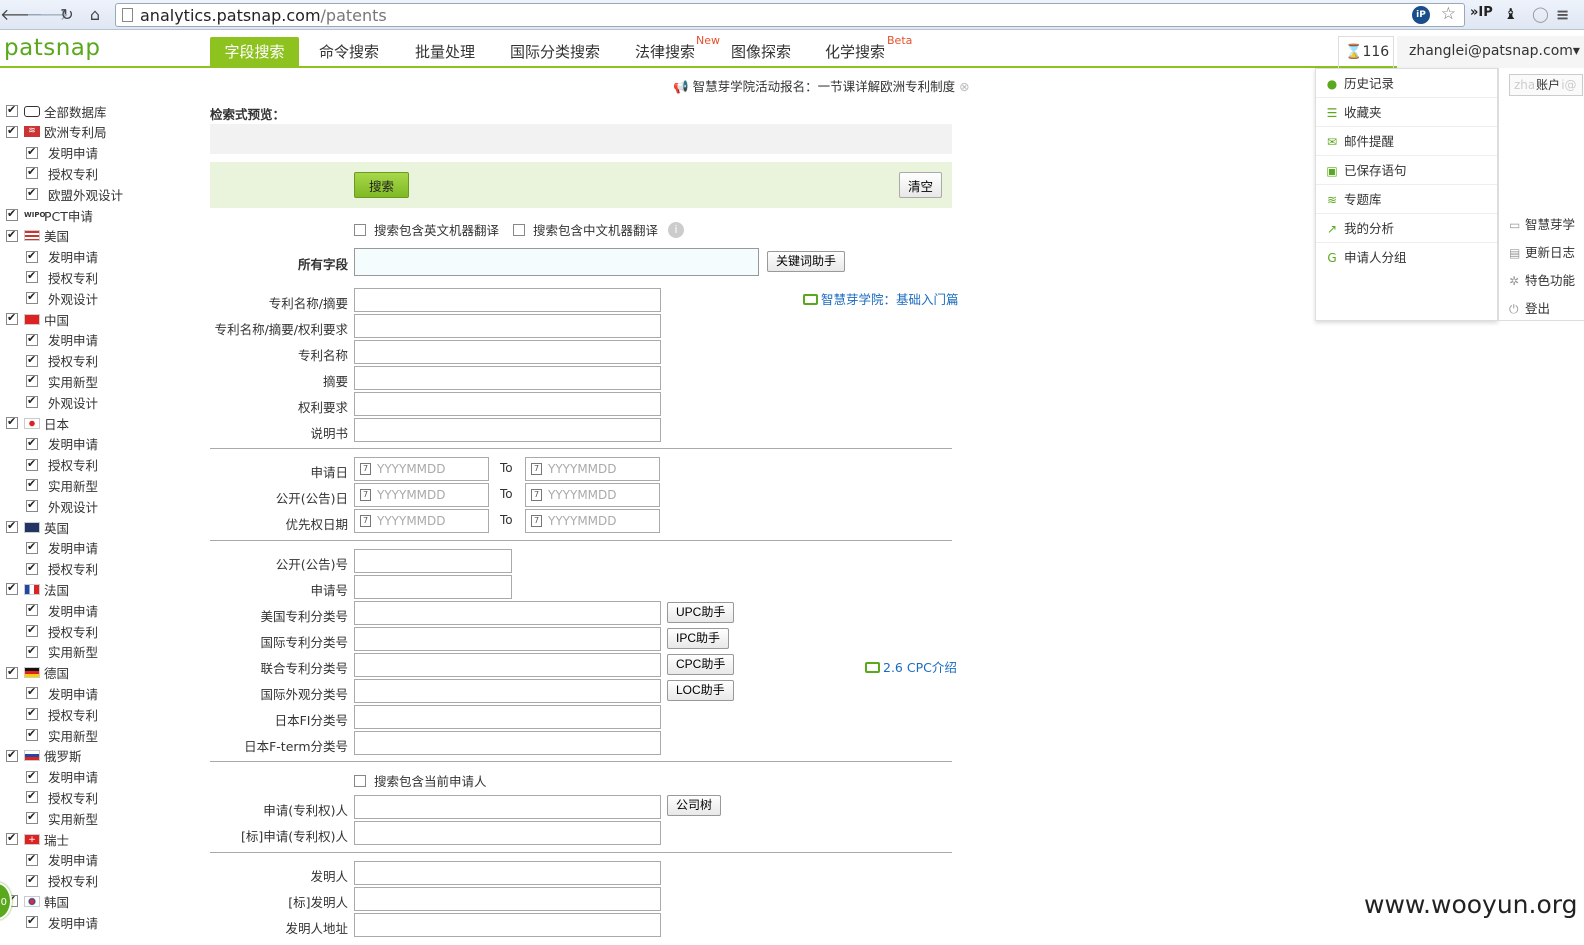 The height and width of the screenshot is (945, 1584). Describe the element at coordinates (37, 319) in the screenshot. I see `sidebar-item: 中国` at that location.